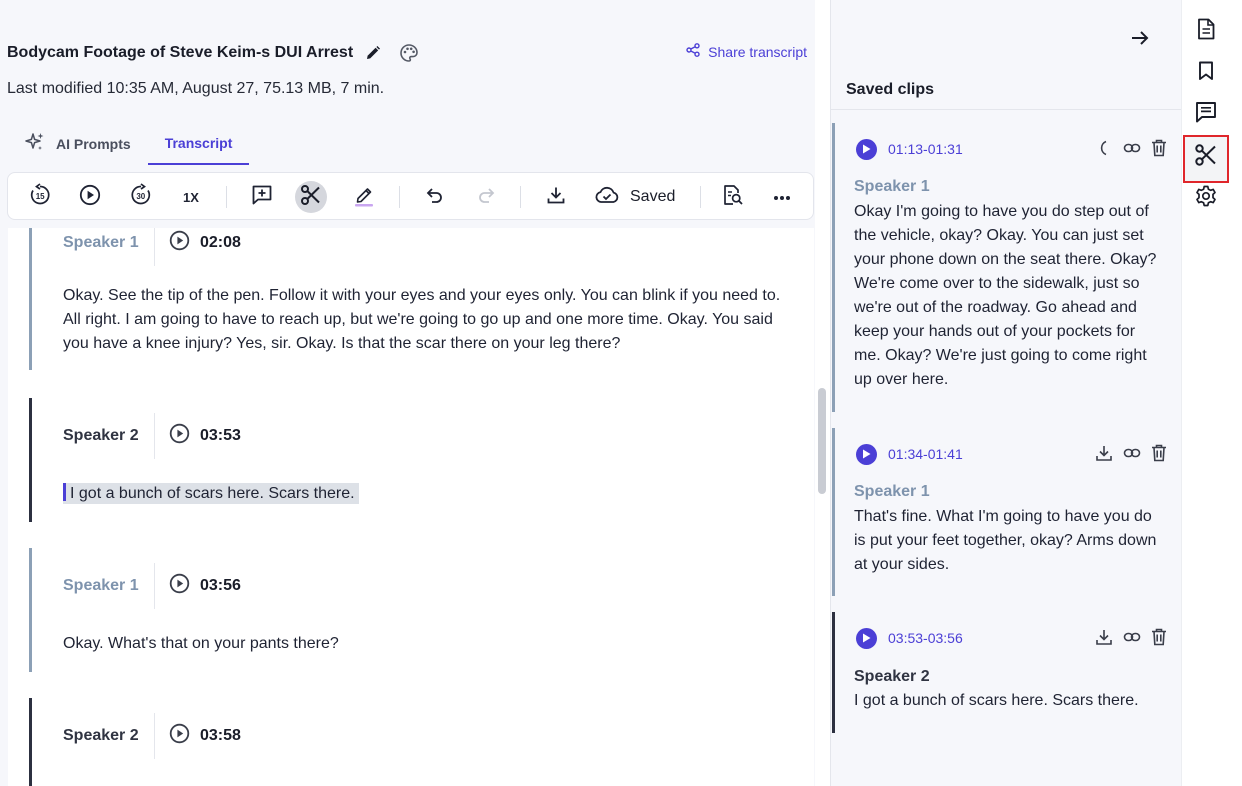 The image size is (1242, 786). What do you see at coordinates (1206, 156) in the screenshot?
I see `rail-clips-button` at bounding box center [1206, 156].